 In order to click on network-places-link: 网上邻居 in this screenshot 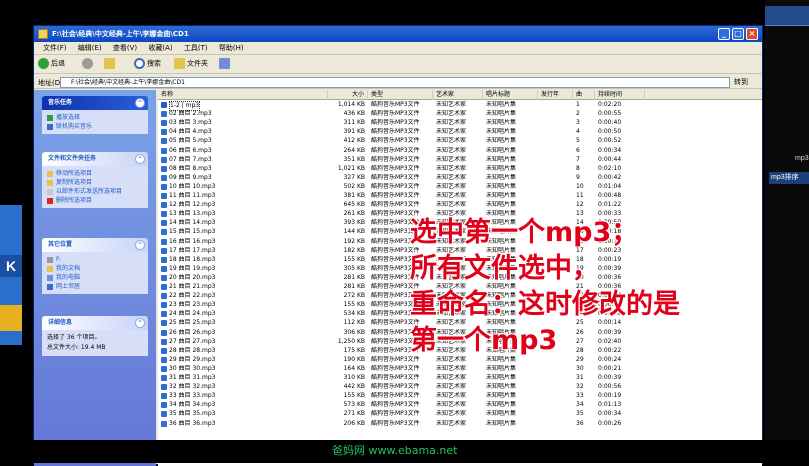, I will do `click(95, 286)`.